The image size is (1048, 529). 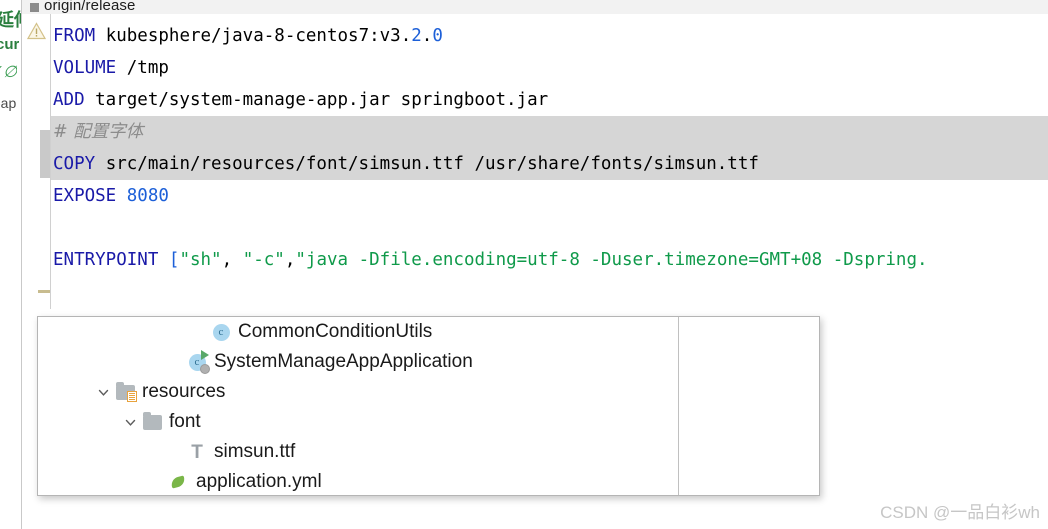 What do you see at coordinates (335, 331) in the screenshot?
I see `tree-item-label: CommonConditionUtils` at bounding box center [335, 331].